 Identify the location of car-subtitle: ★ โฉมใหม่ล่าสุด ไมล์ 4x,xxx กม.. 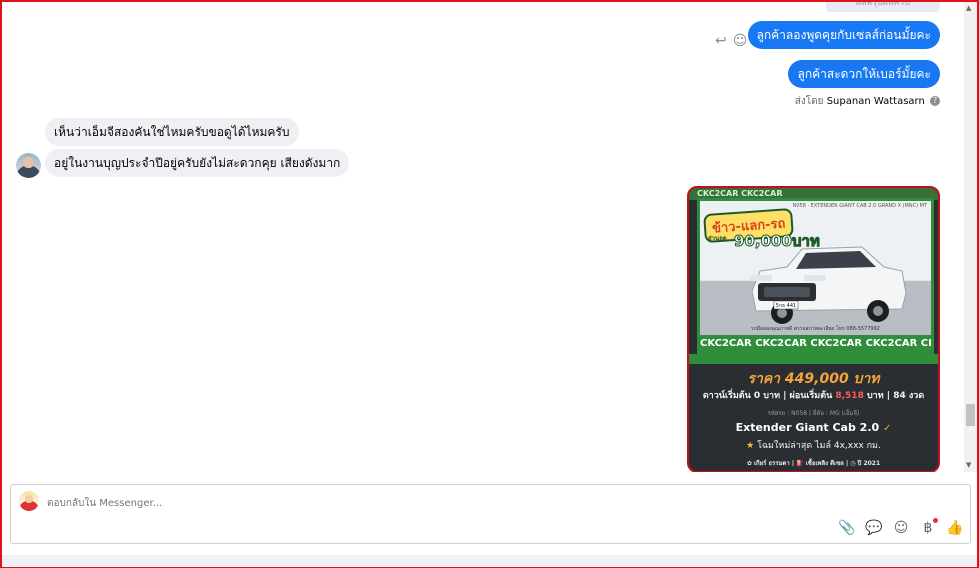
(813, 445).